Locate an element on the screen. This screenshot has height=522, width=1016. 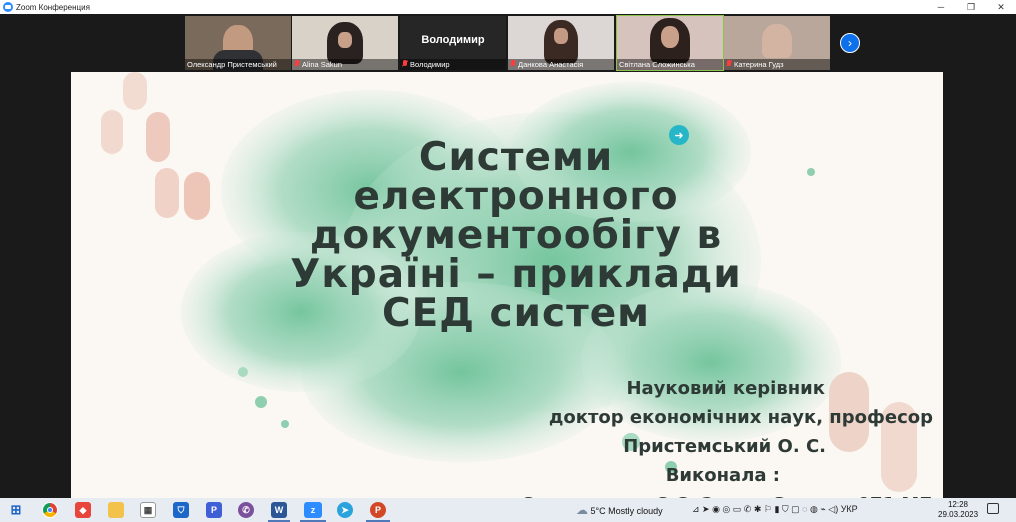
credit-line: Виконала : is located at coordinates (722, 475).